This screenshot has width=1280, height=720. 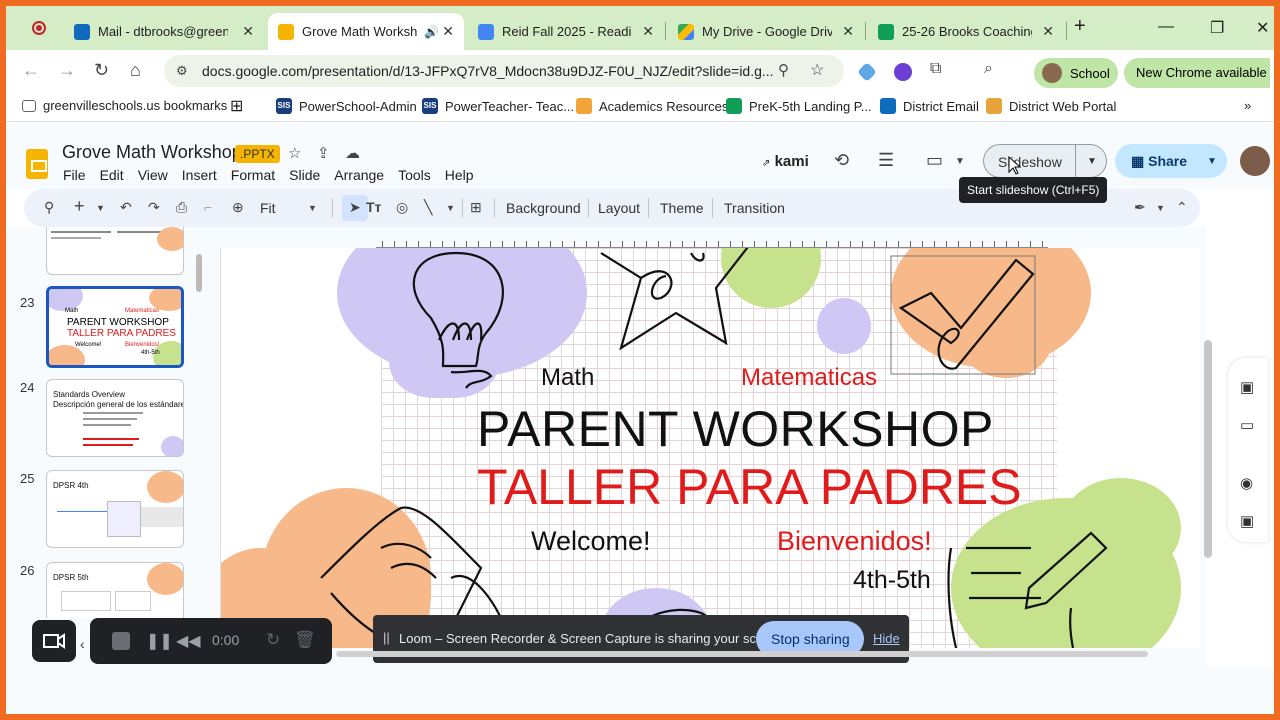 What do you see at coordinates (988, 69) in the screenshot?
I see `tab-search-icon: ⌕` at bounding box center [988, 69].